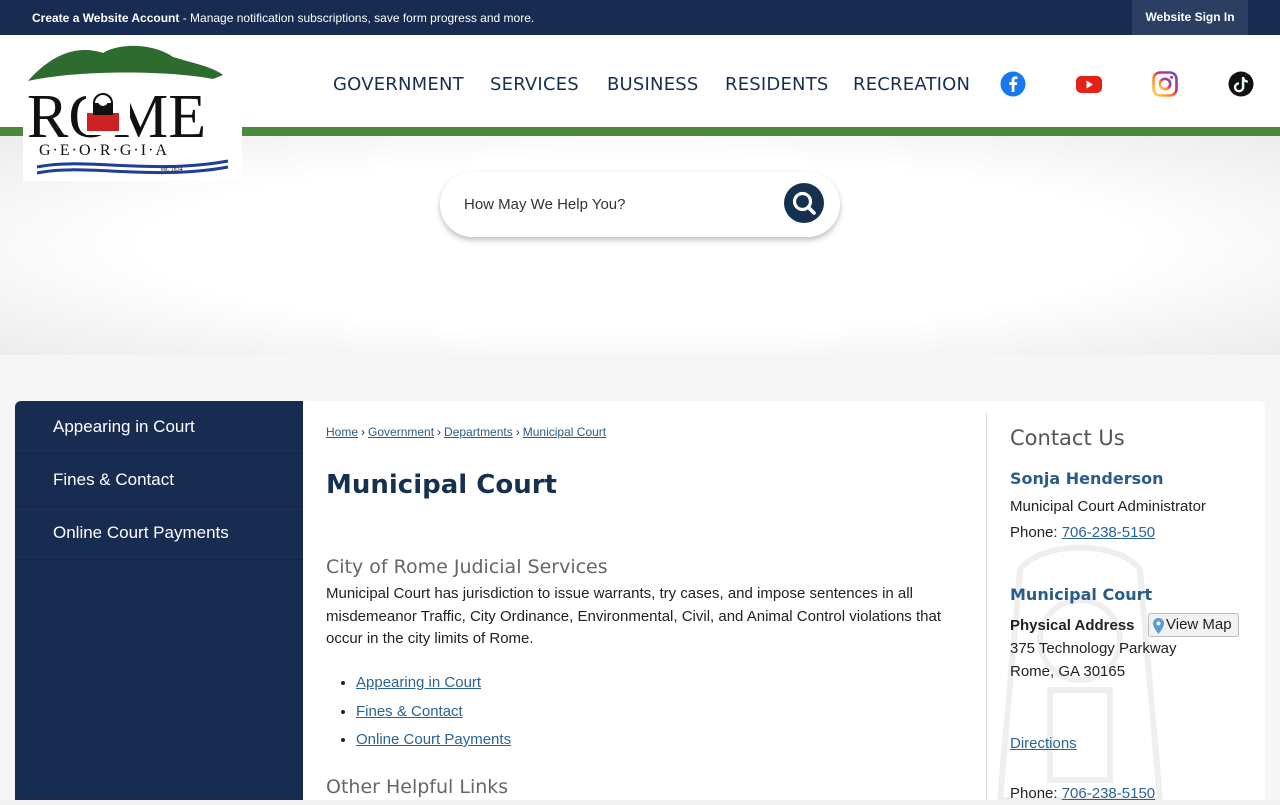 Image resolution: width=1280 pixels, height=805 pixels. What do you see at coordinates (1034, 532) in the screenshot?
I see `phone-label: Phone:` at bounding box center [1034, 532].